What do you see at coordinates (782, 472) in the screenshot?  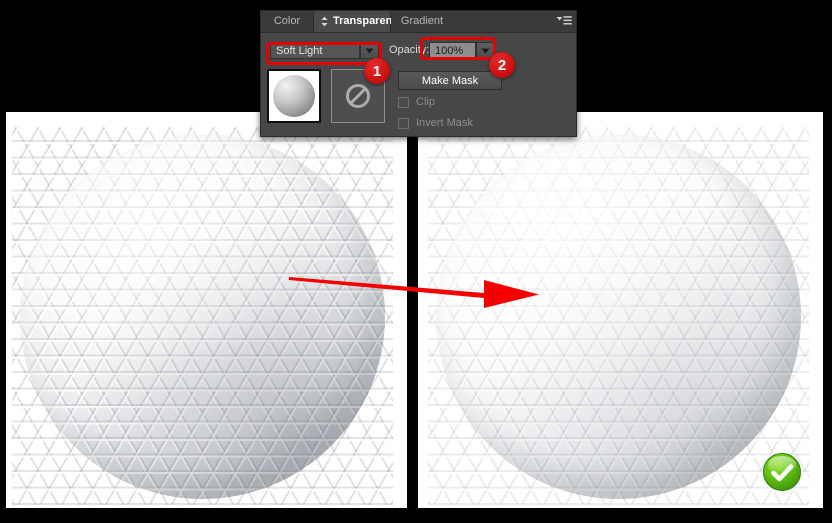 I see `green-check-badge` at bounding box center [782, 472].